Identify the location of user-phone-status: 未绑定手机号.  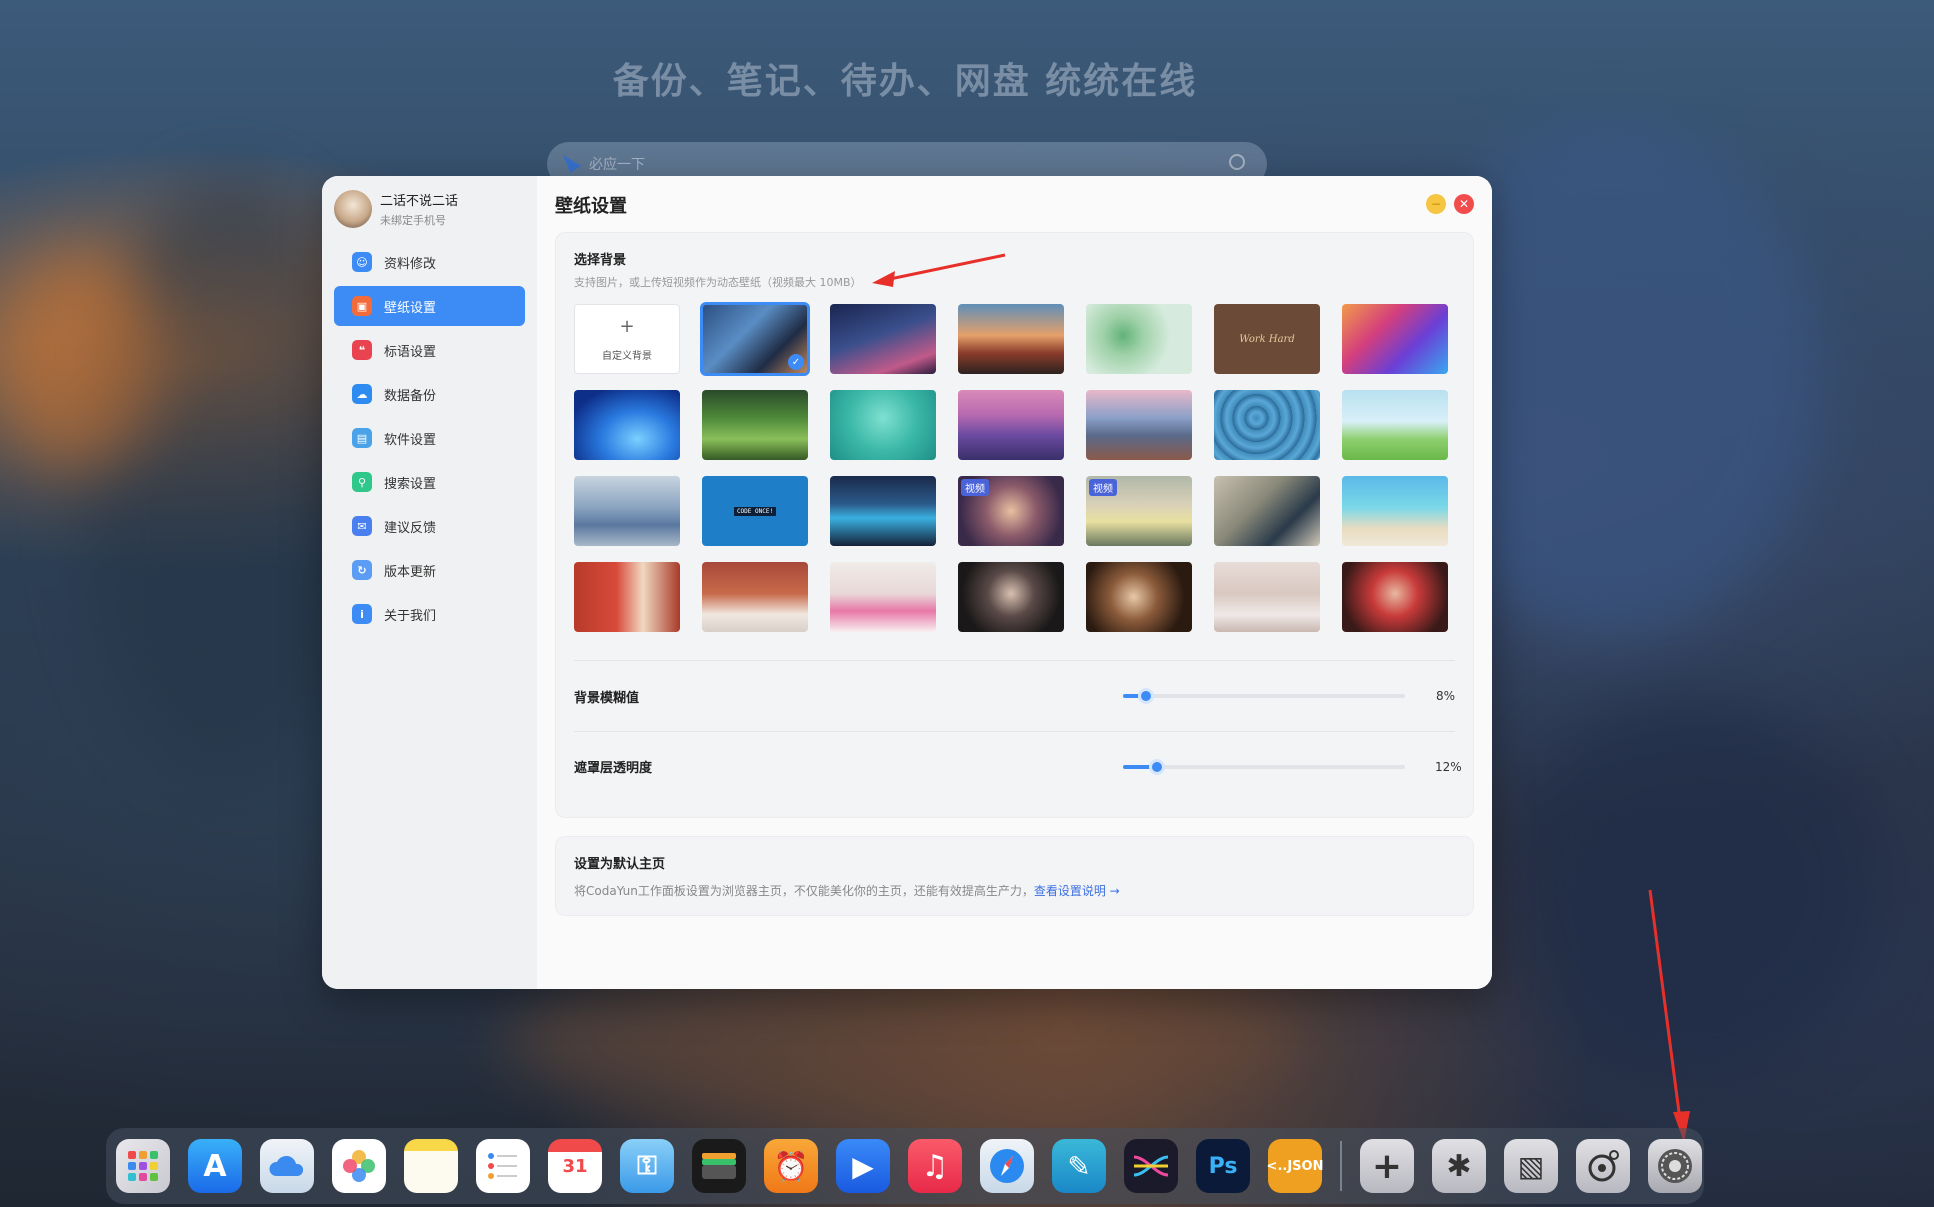
(413, 220).